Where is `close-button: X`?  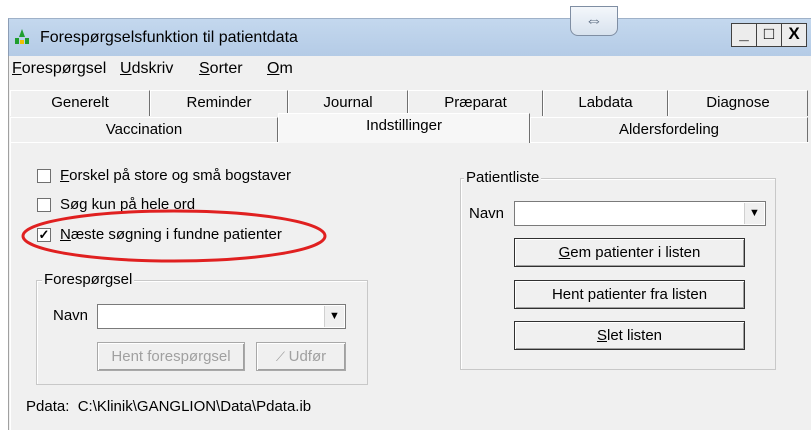 close-button: X is located at coordinates (794, 35).